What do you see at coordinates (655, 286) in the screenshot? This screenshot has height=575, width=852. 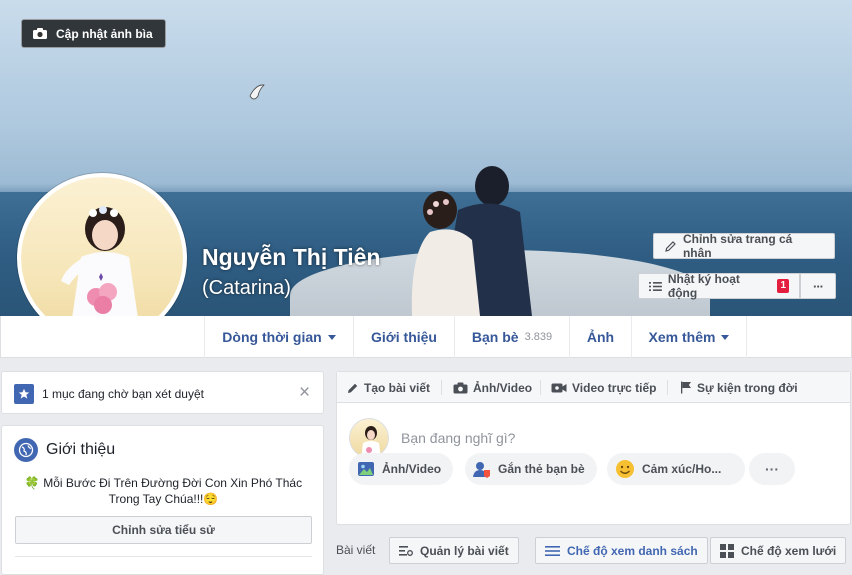 I see `list-icon` at bounding box center [655, 286].